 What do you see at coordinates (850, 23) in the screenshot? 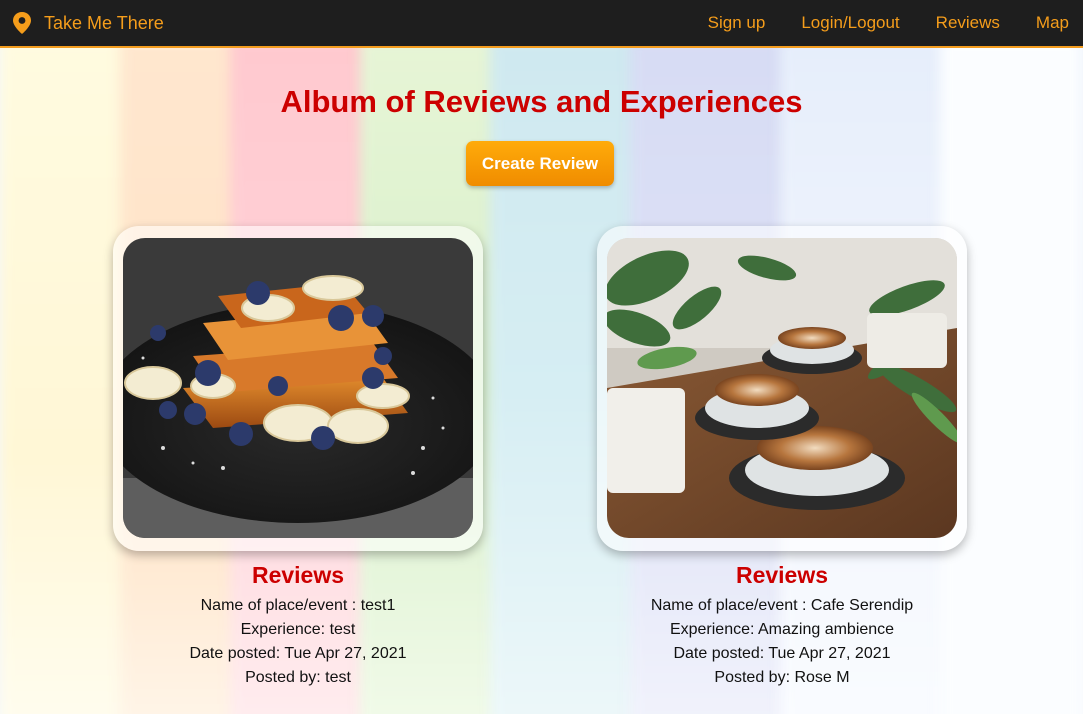
I see `nav-link-login-logout: Login/Logout` at bounding box center [850, 23].